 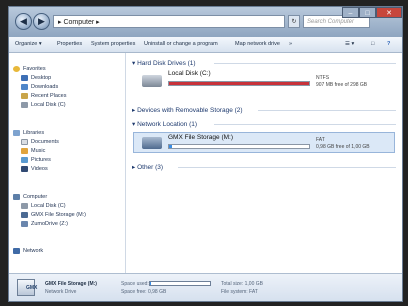 What do you see at coordinates (39, 169) in the screenshot?
I see `sidebar-item-label: Videos` at bounding box center [39, 169].